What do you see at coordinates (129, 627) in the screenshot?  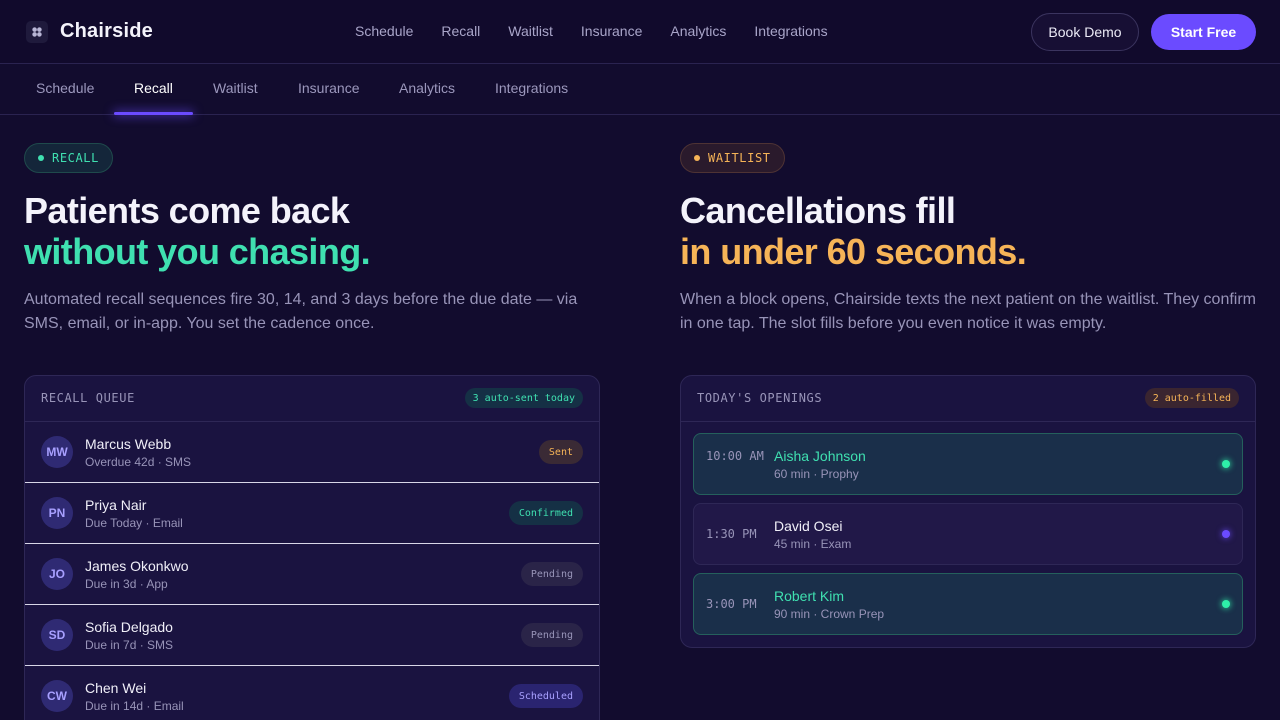 I see `patient-name: Sofia Delgado` at bounding box center [129, 627].